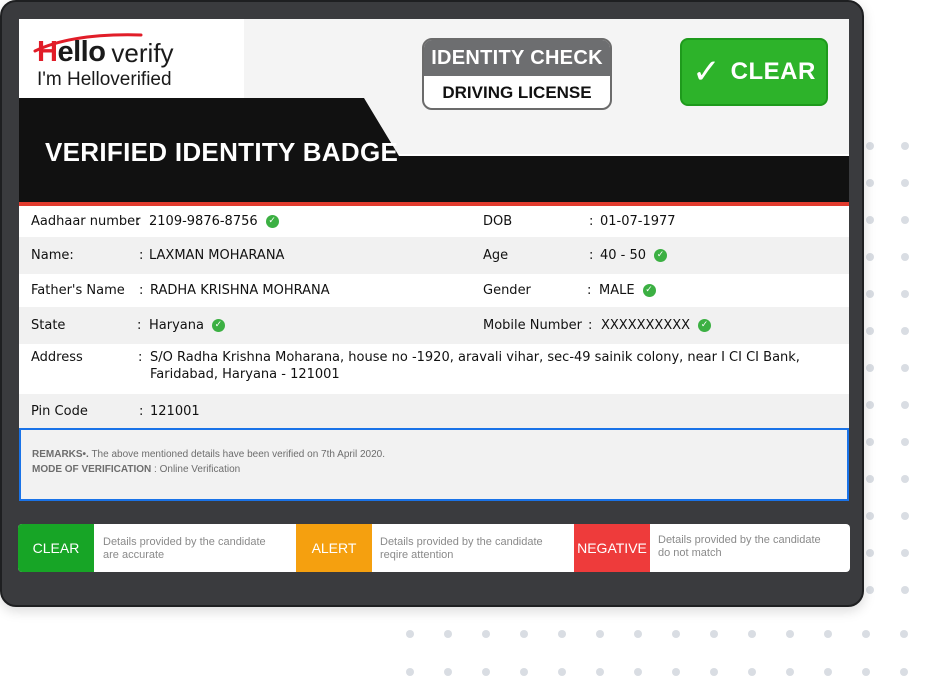  I want to click on status-label: CLEAR, so click(773, 71).